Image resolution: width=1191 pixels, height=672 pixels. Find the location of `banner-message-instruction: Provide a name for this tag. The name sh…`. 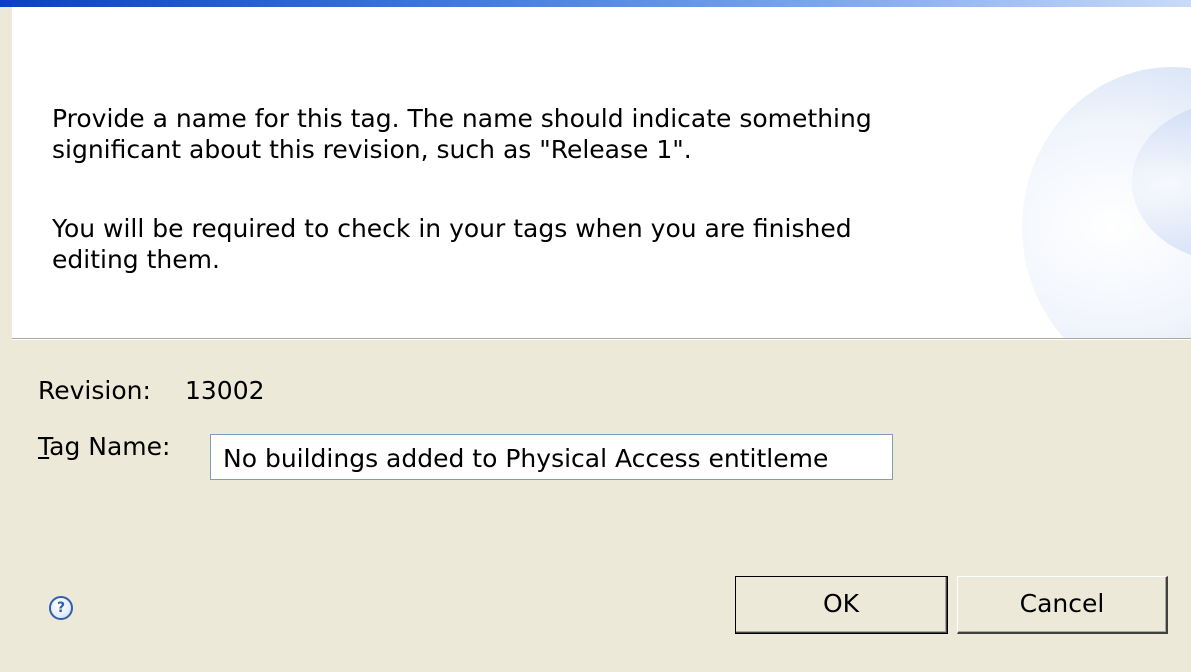

banner-message-instruction: Provide a name for this tag. The name sh… is located at coordinates (462, 134).